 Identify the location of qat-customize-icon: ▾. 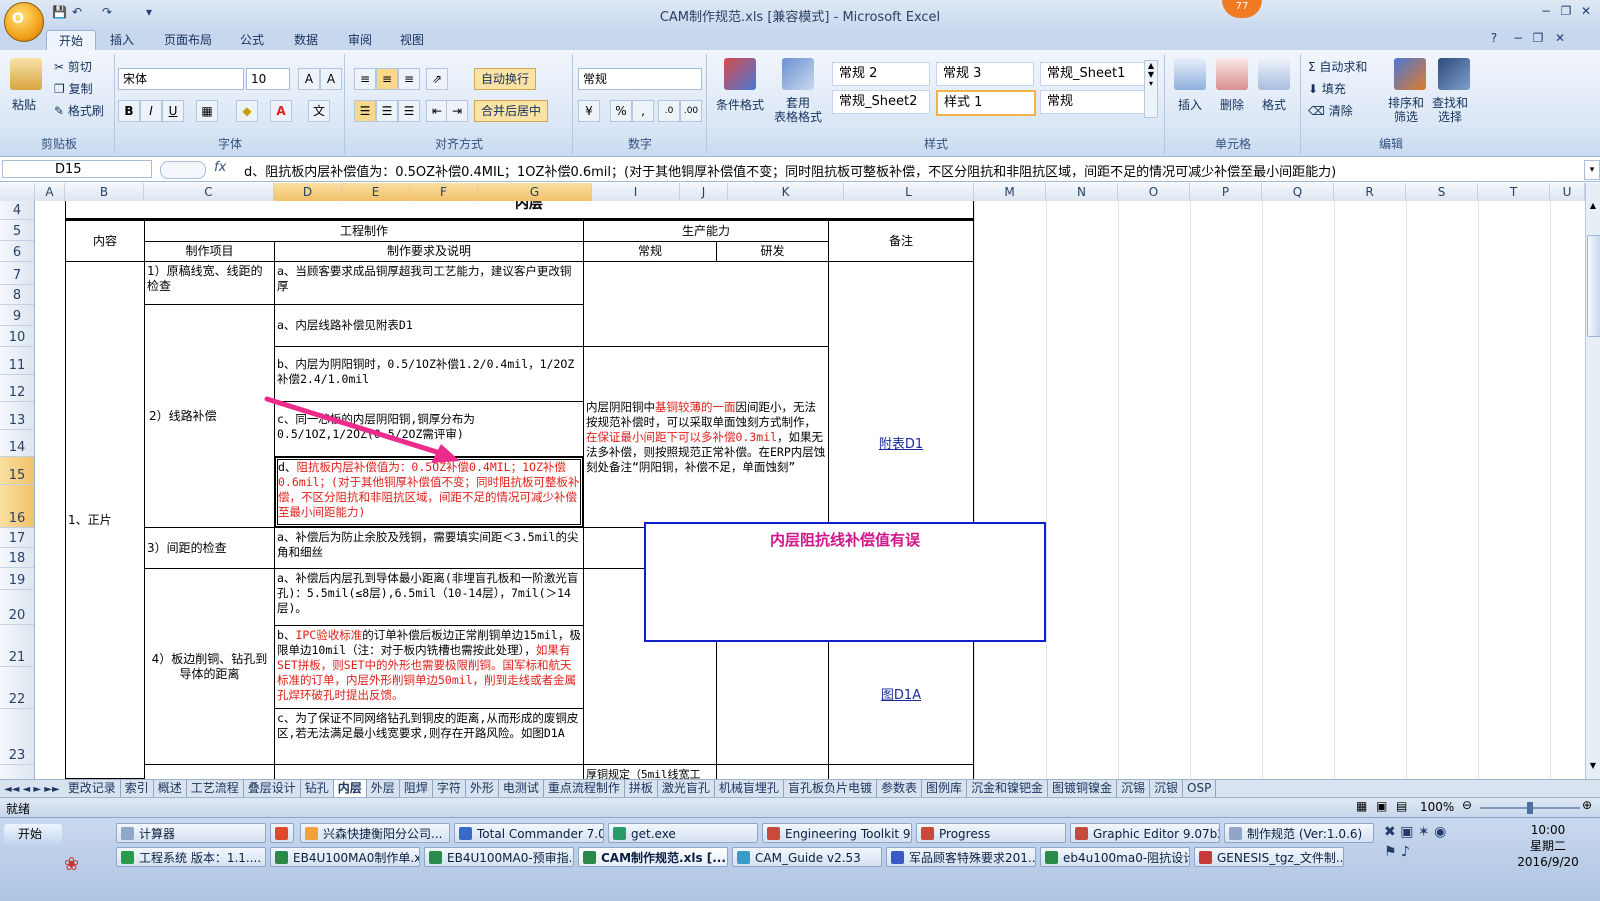
(154, 13).